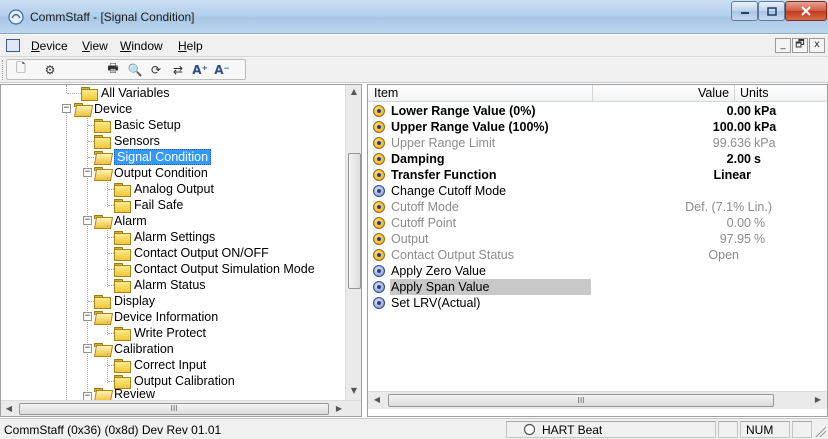 This screenshot has width=828, height=439. I want to click on list-row-cutoff-point: Cutoff Point 0.00 %, so click(597, 223).